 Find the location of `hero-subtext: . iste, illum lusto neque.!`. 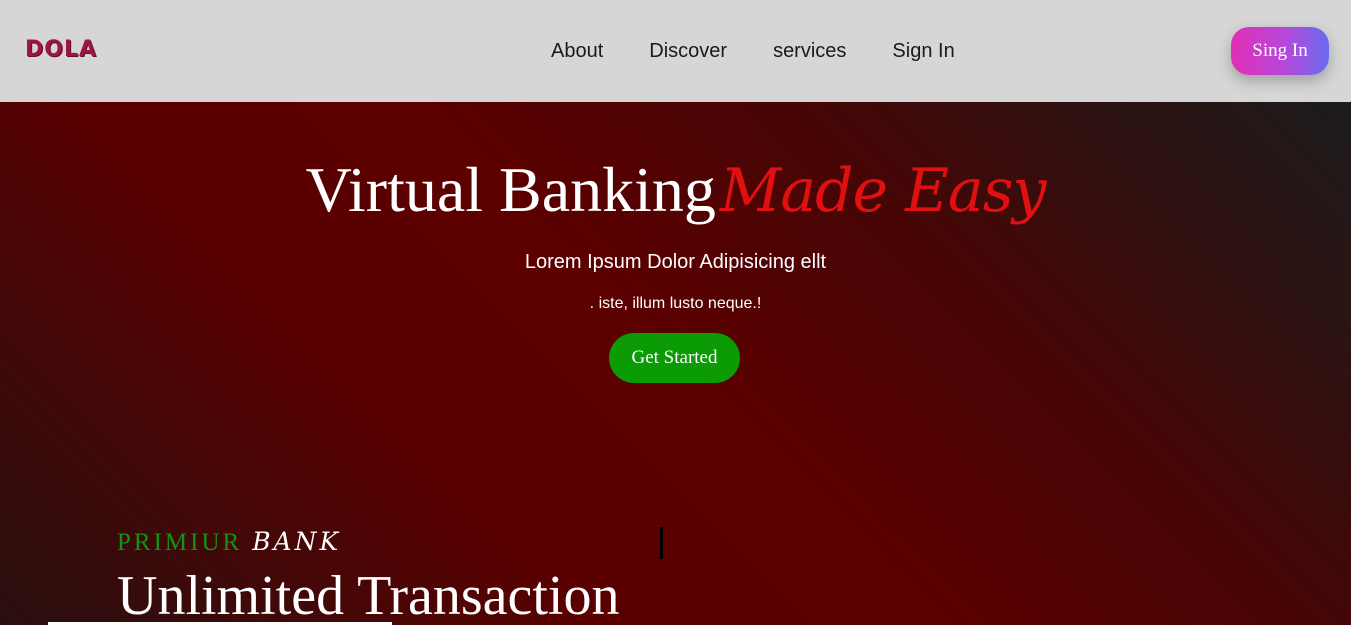

hero-subtext: . iste, illum lusto neque.! is located at coordinates (675, 303).